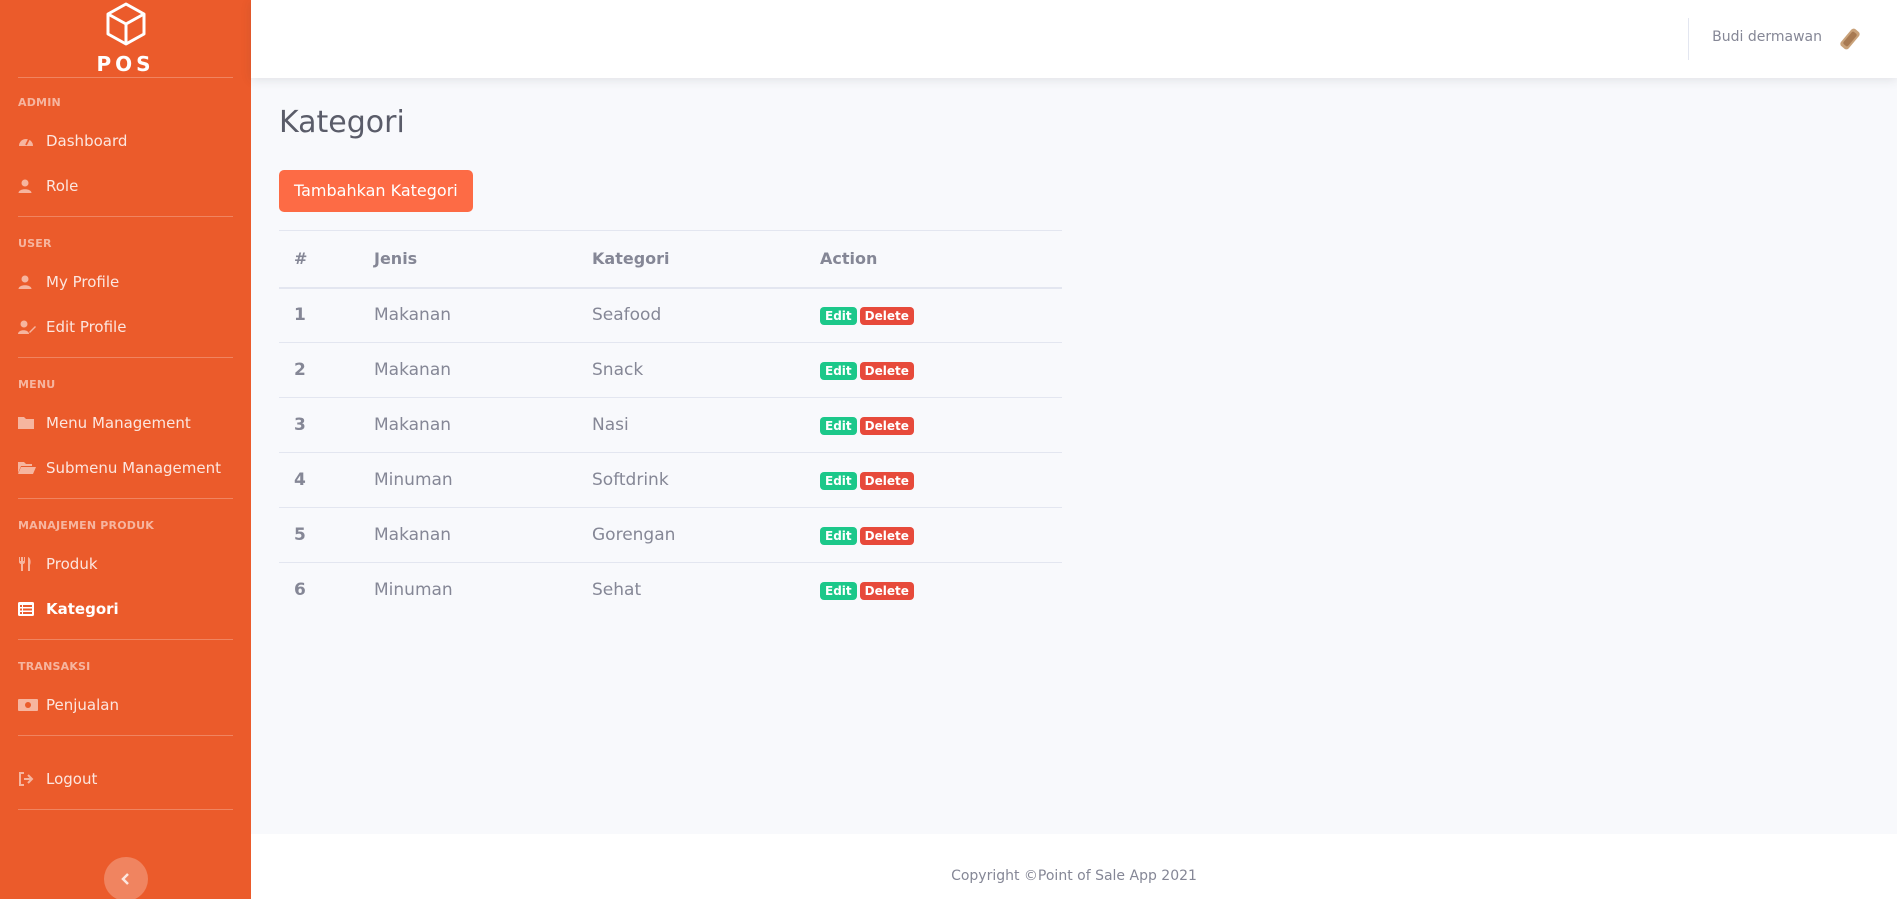  I want to click on row-kategori: Snack, so click(691, 370).